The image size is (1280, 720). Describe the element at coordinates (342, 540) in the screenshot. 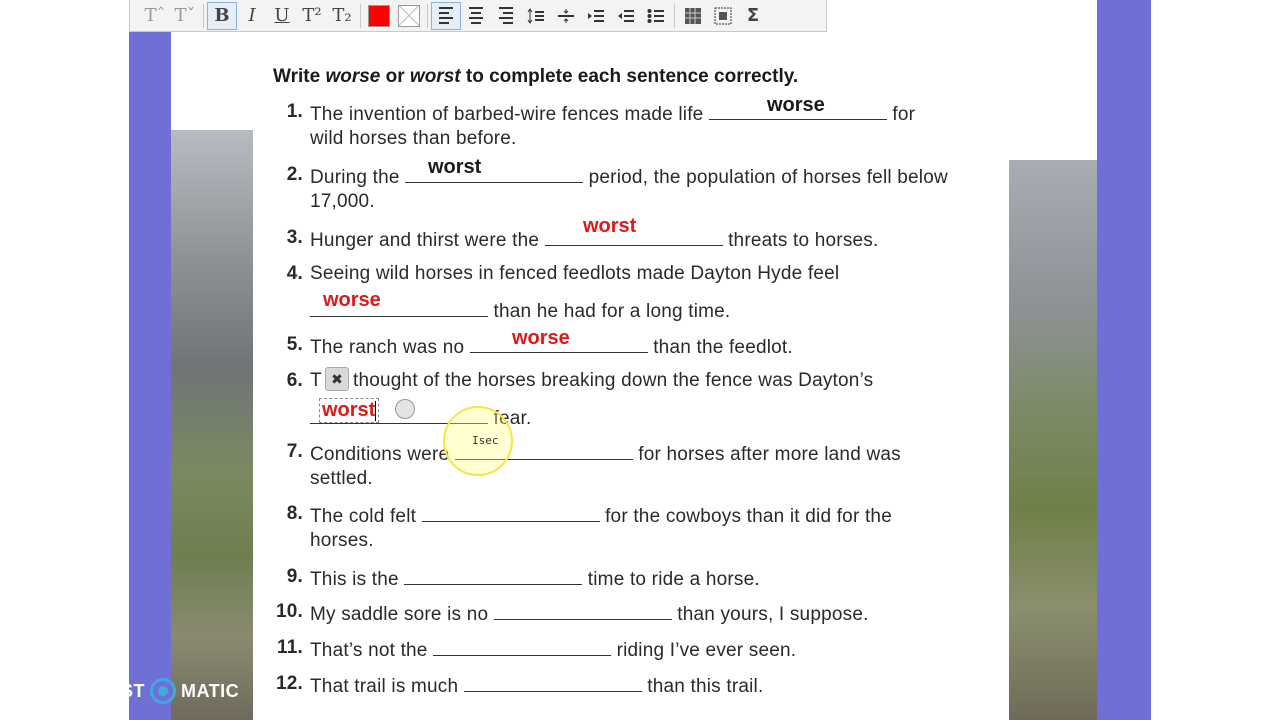

I see `question-line-2: horses.` at that location.